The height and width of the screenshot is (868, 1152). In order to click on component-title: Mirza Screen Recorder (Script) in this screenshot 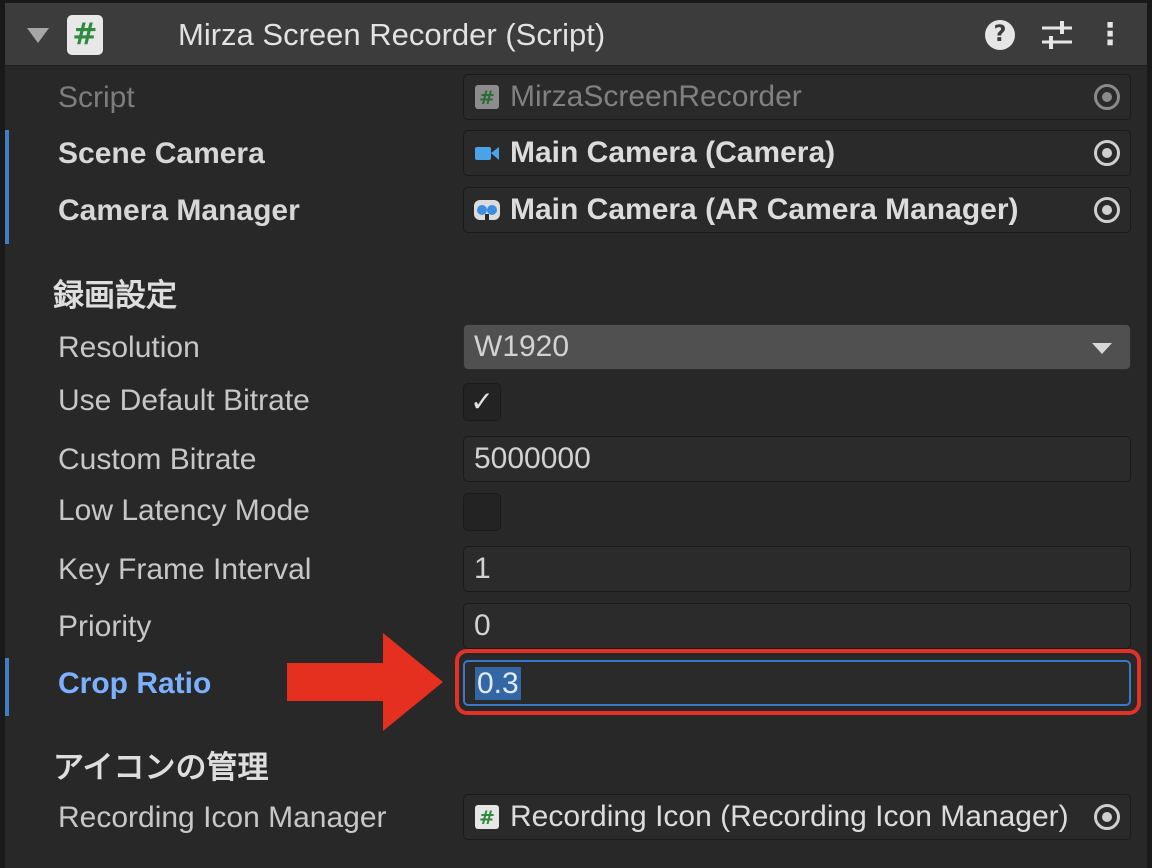, I will do `click(392, 34)`.